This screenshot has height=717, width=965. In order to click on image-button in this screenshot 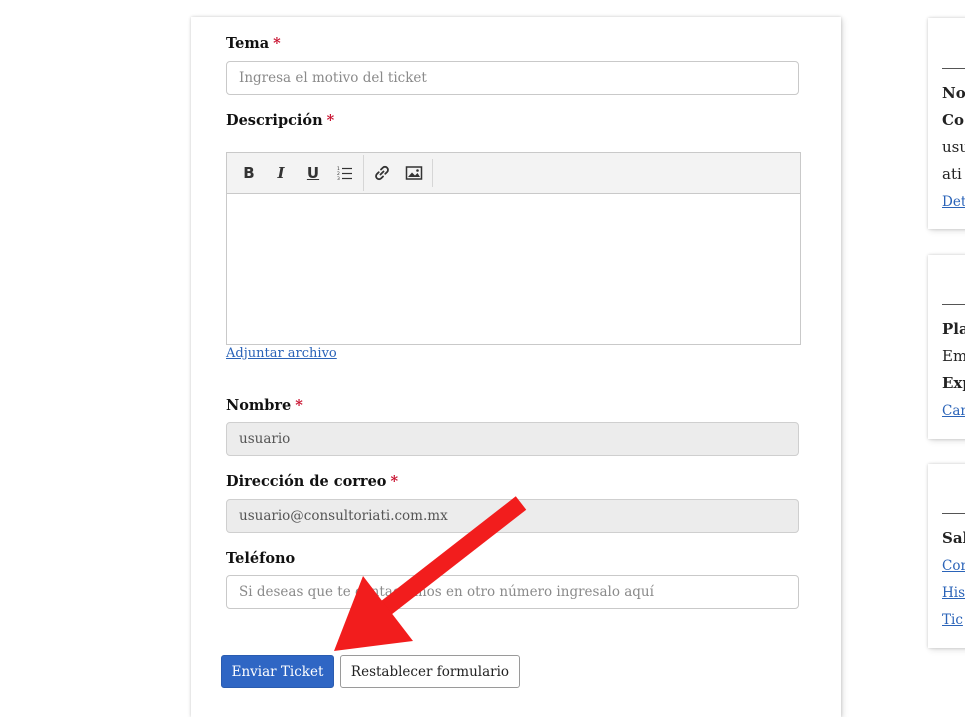, I will do `click(414, 173)`.